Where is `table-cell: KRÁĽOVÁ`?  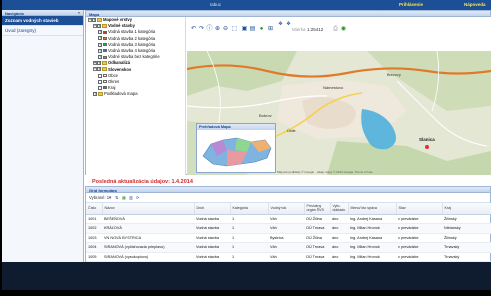 table-cell: KRÁĽOVÁ is located at coordinates (148, 228).